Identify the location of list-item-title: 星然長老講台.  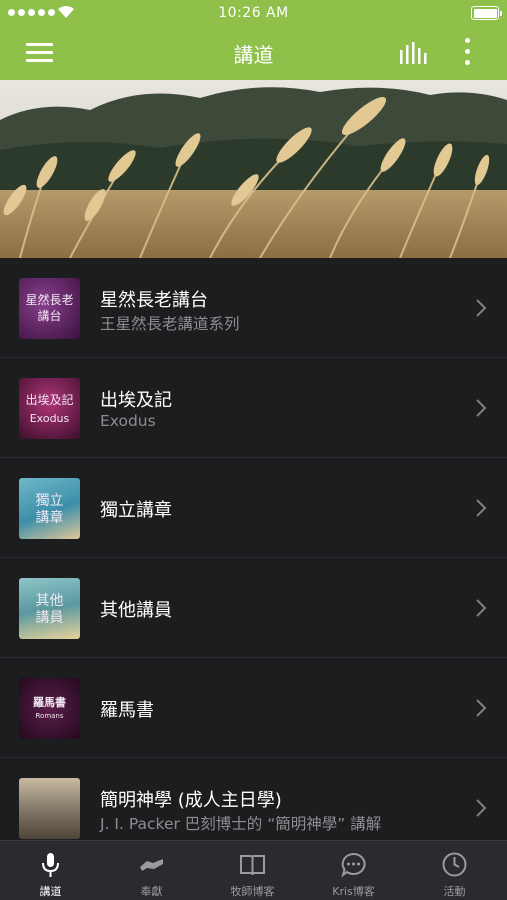
(154, 300).